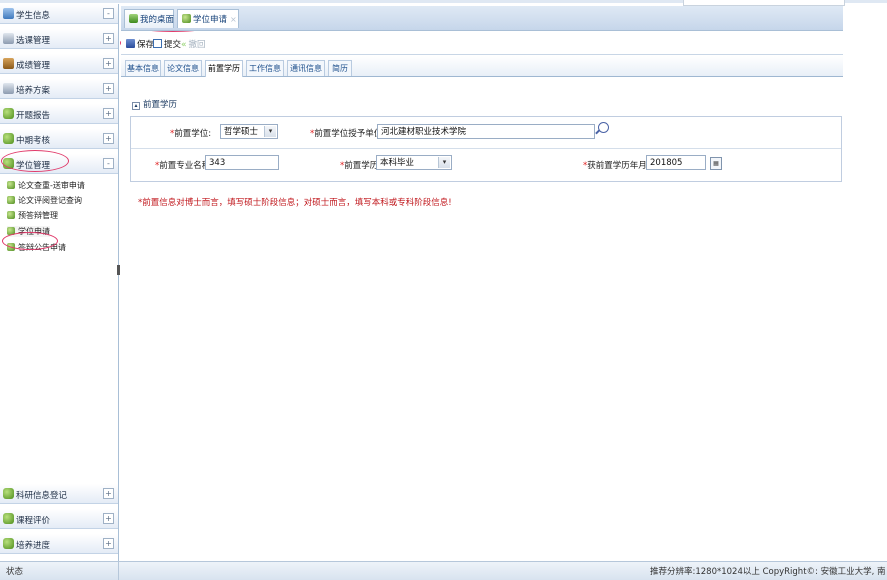 The width and height of the screenshot is (887, 580). I want to click on subitem-defense-notice: 答辩公告申请, so click(36, 247).